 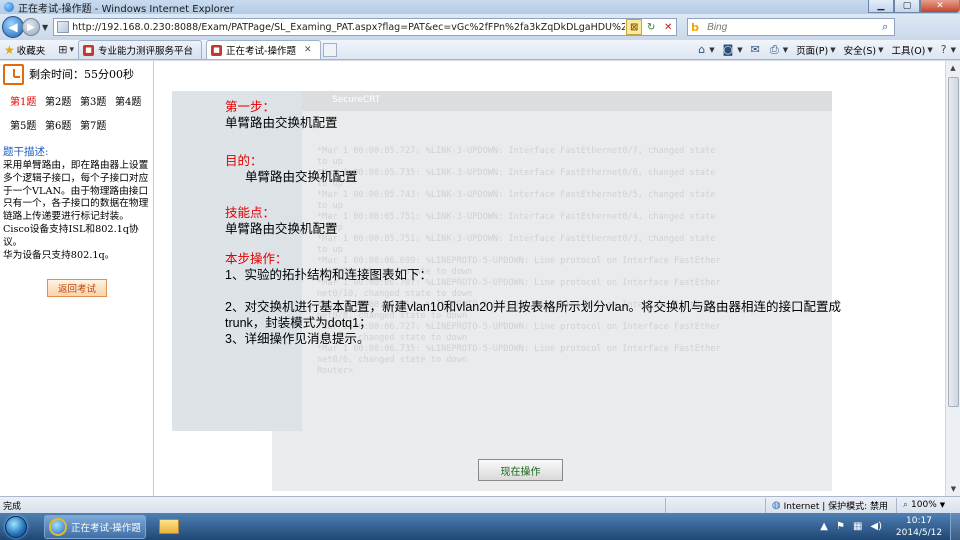 What do you see at coordinates (27, 100) in the screenshot?
I see `question-link-1: 第1题` at bounding box center [27, 100].